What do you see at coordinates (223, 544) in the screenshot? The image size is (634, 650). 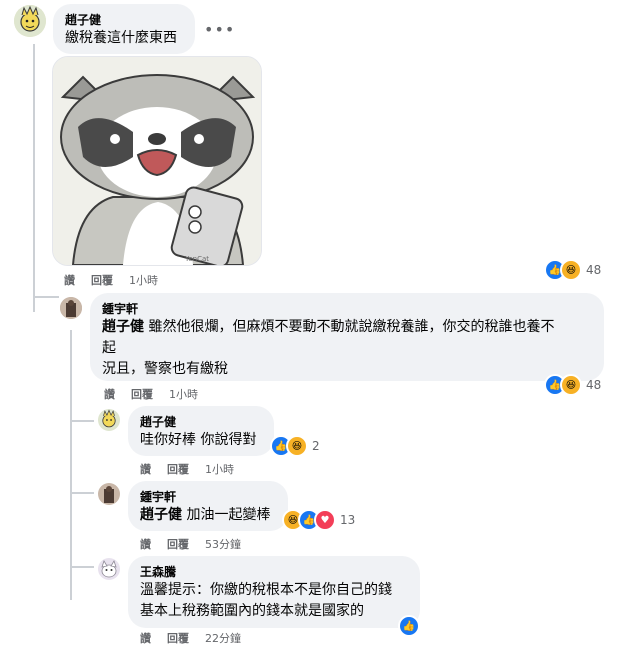 I see `timestamp: 53分鐘` at bounding box center [223, 544].